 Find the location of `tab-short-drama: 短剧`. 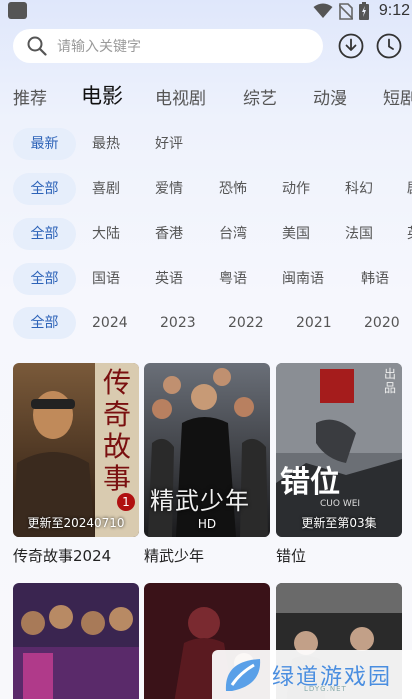

tab-short-drama: 短剧 is located at coordinates (397, 96).